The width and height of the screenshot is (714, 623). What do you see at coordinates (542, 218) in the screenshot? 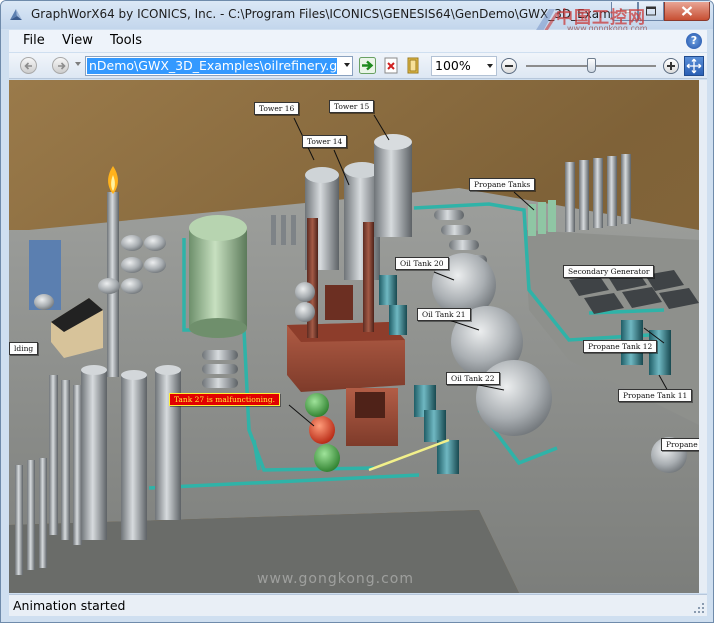
I see `propane-tanks-cluster` at bounding box center [542, 218].